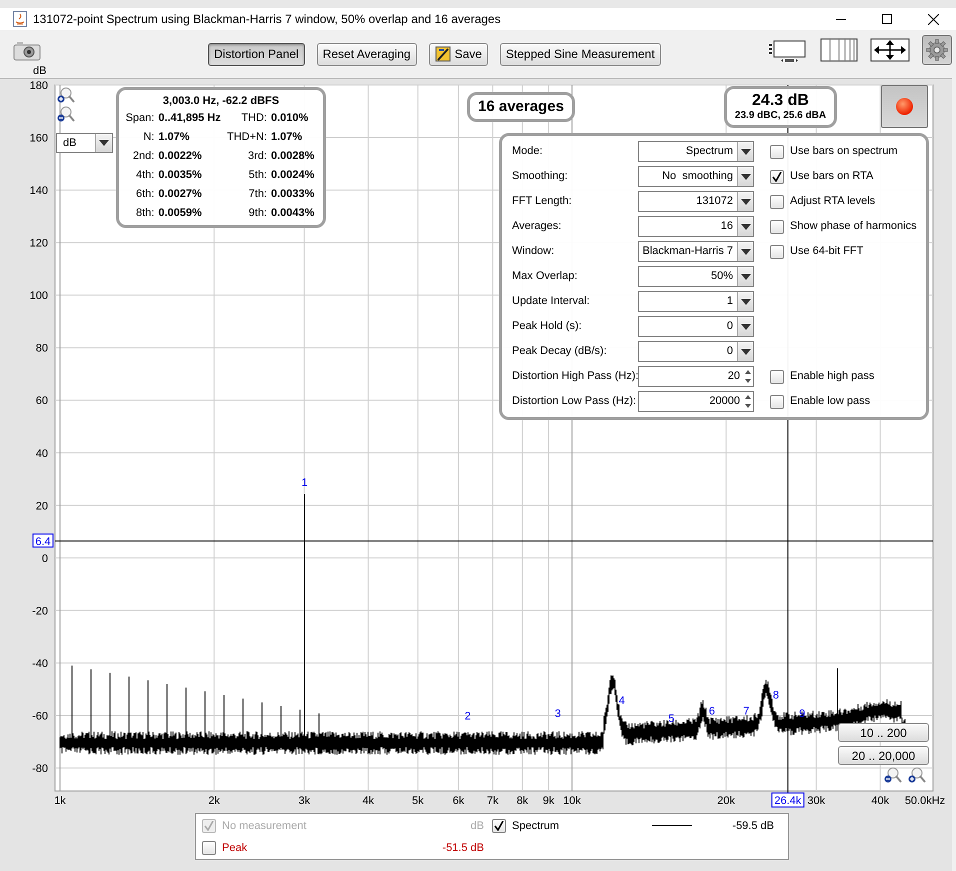  What do you see at coordinates (780, 101) in the screenshot?
I see `level-main: 24.3 dB` at bounding box center [780, 101].